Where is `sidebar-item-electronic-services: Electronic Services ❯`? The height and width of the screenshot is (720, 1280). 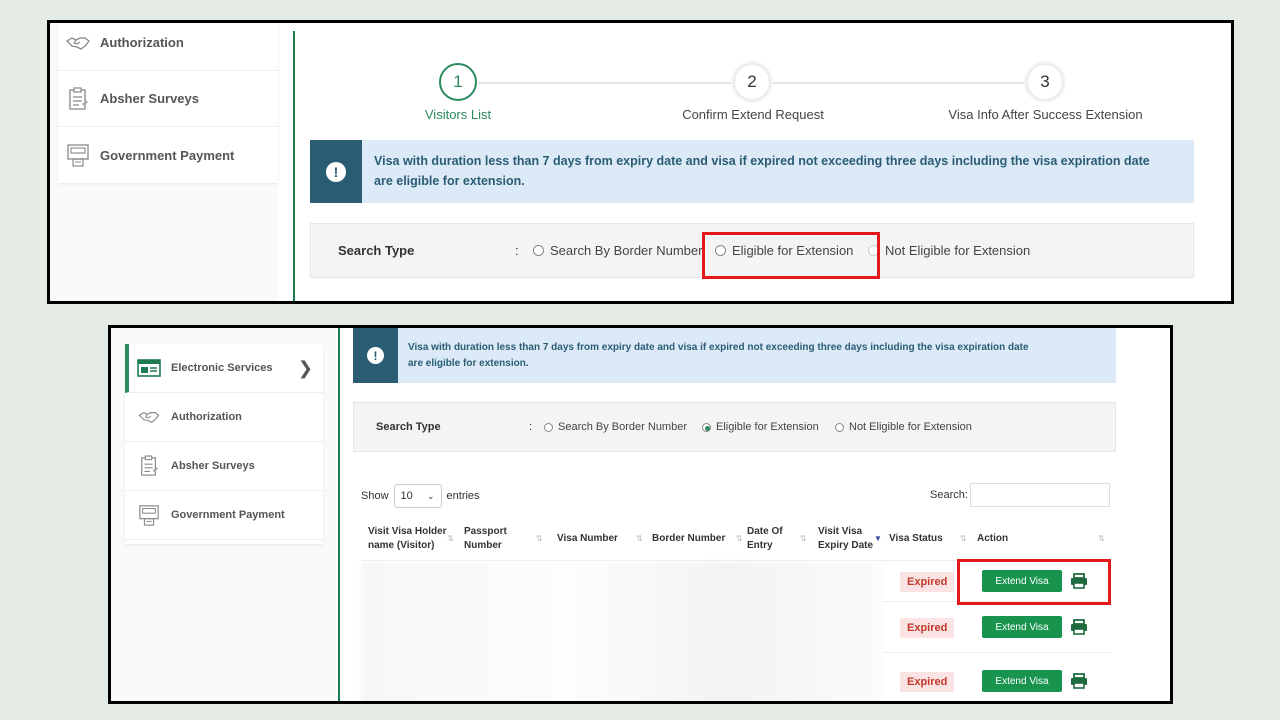 sidebar-item-electronic-services: Electronic Services ❯ is located at coordinates (224, 368).